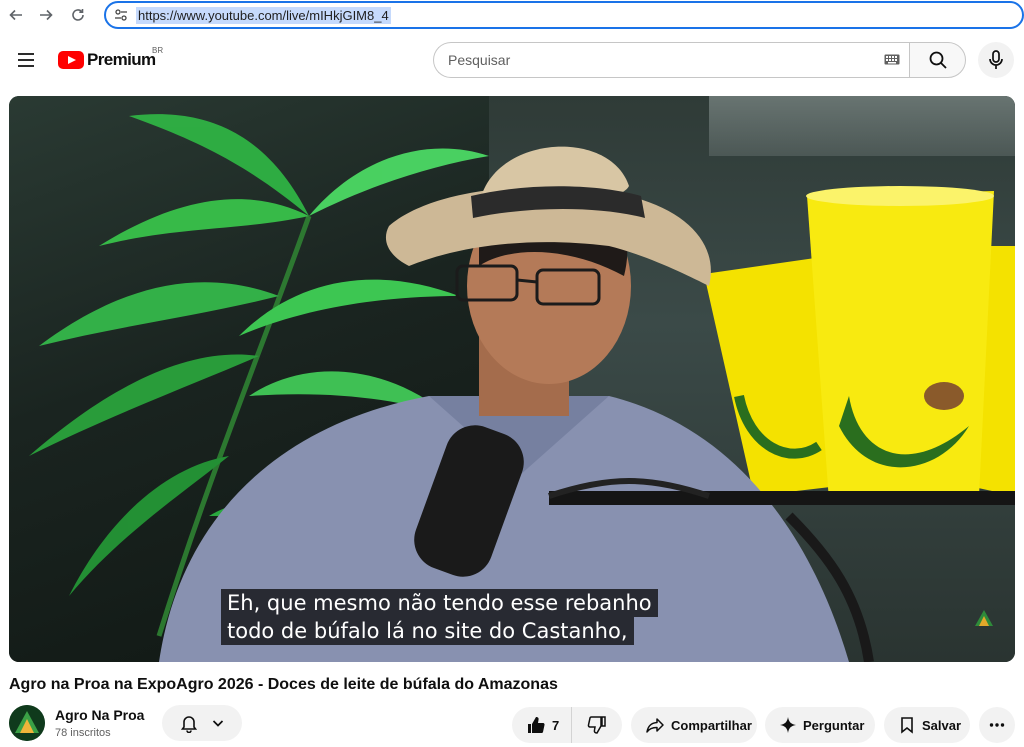 This screenshot has width=1024, height=747. Describe the element at coordinates (859, 343) in the screenshot. I see `product-cups` at that location.